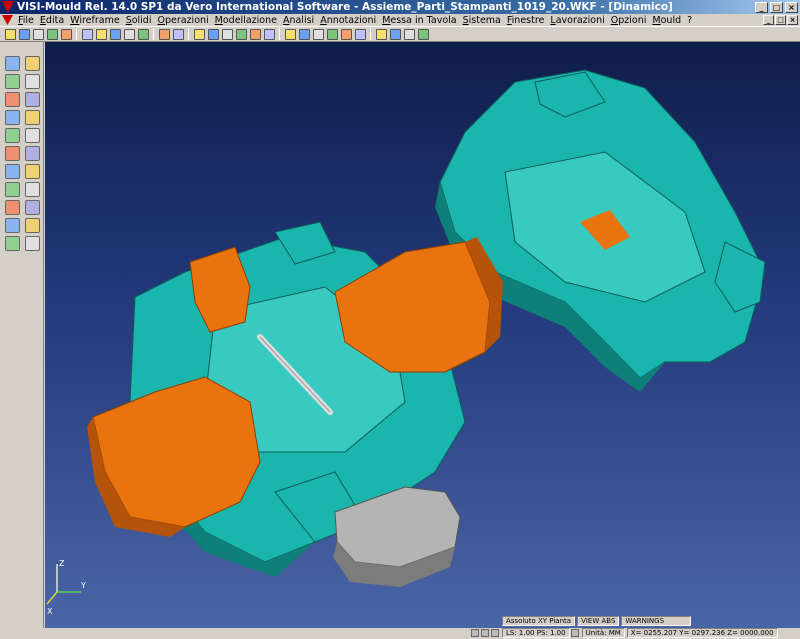 The width and height of the screenshot is (800, 639). Describe the element at coordinates (12, 243) in the screenshot. I see `arrow-left-icon` at that location.